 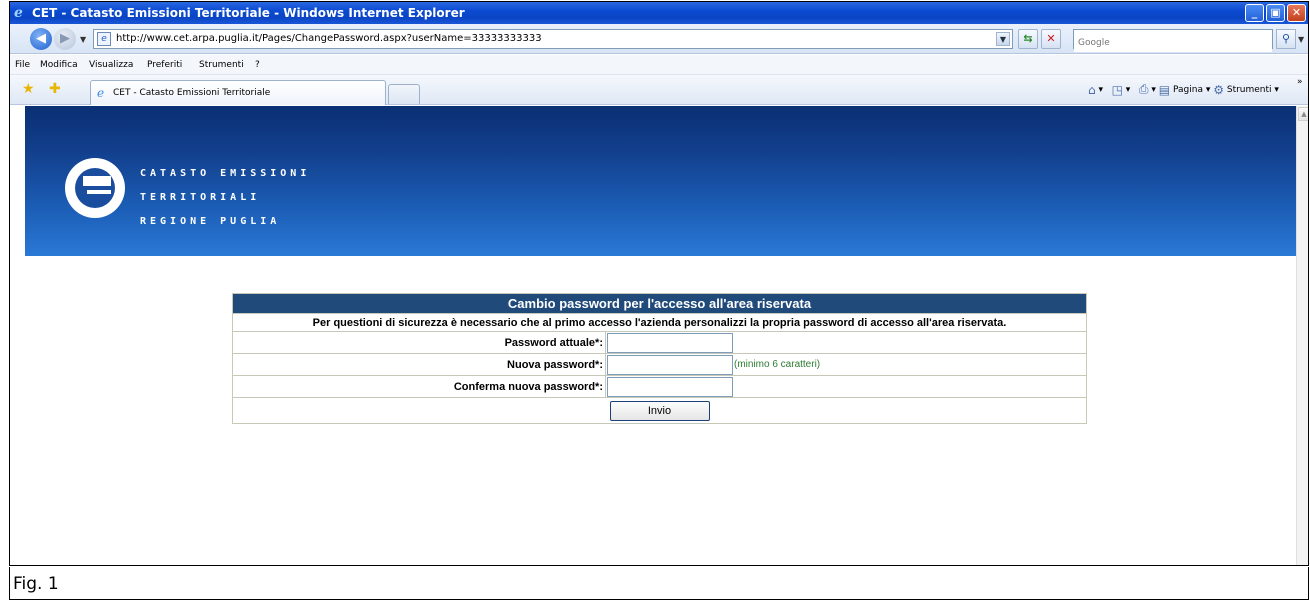 I want to click on banner-line-2: TERRITORIALI, so click(x=200, y=197).